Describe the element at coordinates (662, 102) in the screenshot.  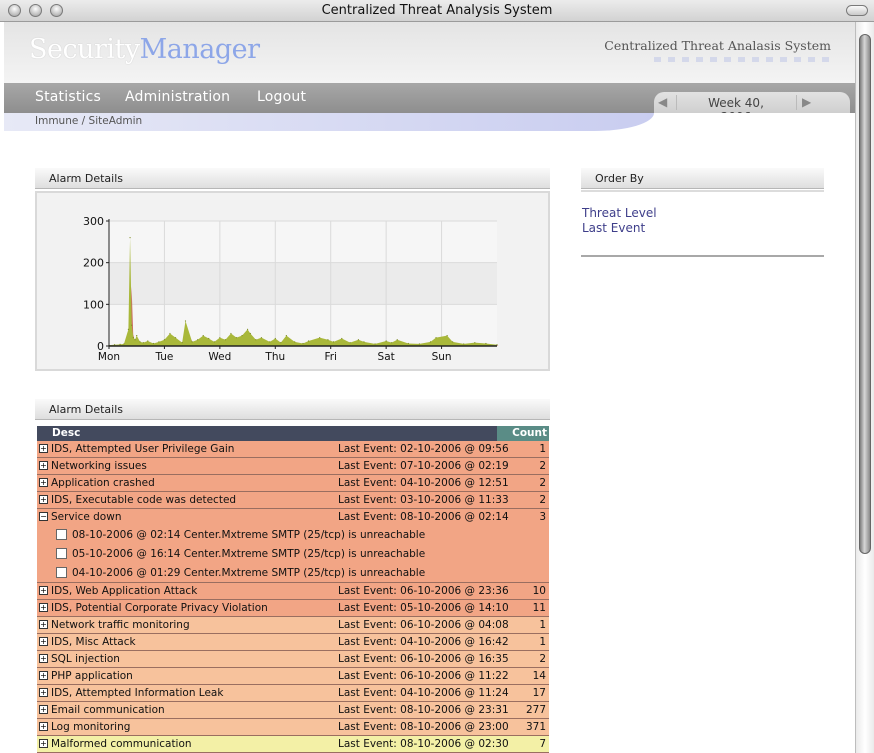
I see `triangle-left-icon: ◀` at that location.